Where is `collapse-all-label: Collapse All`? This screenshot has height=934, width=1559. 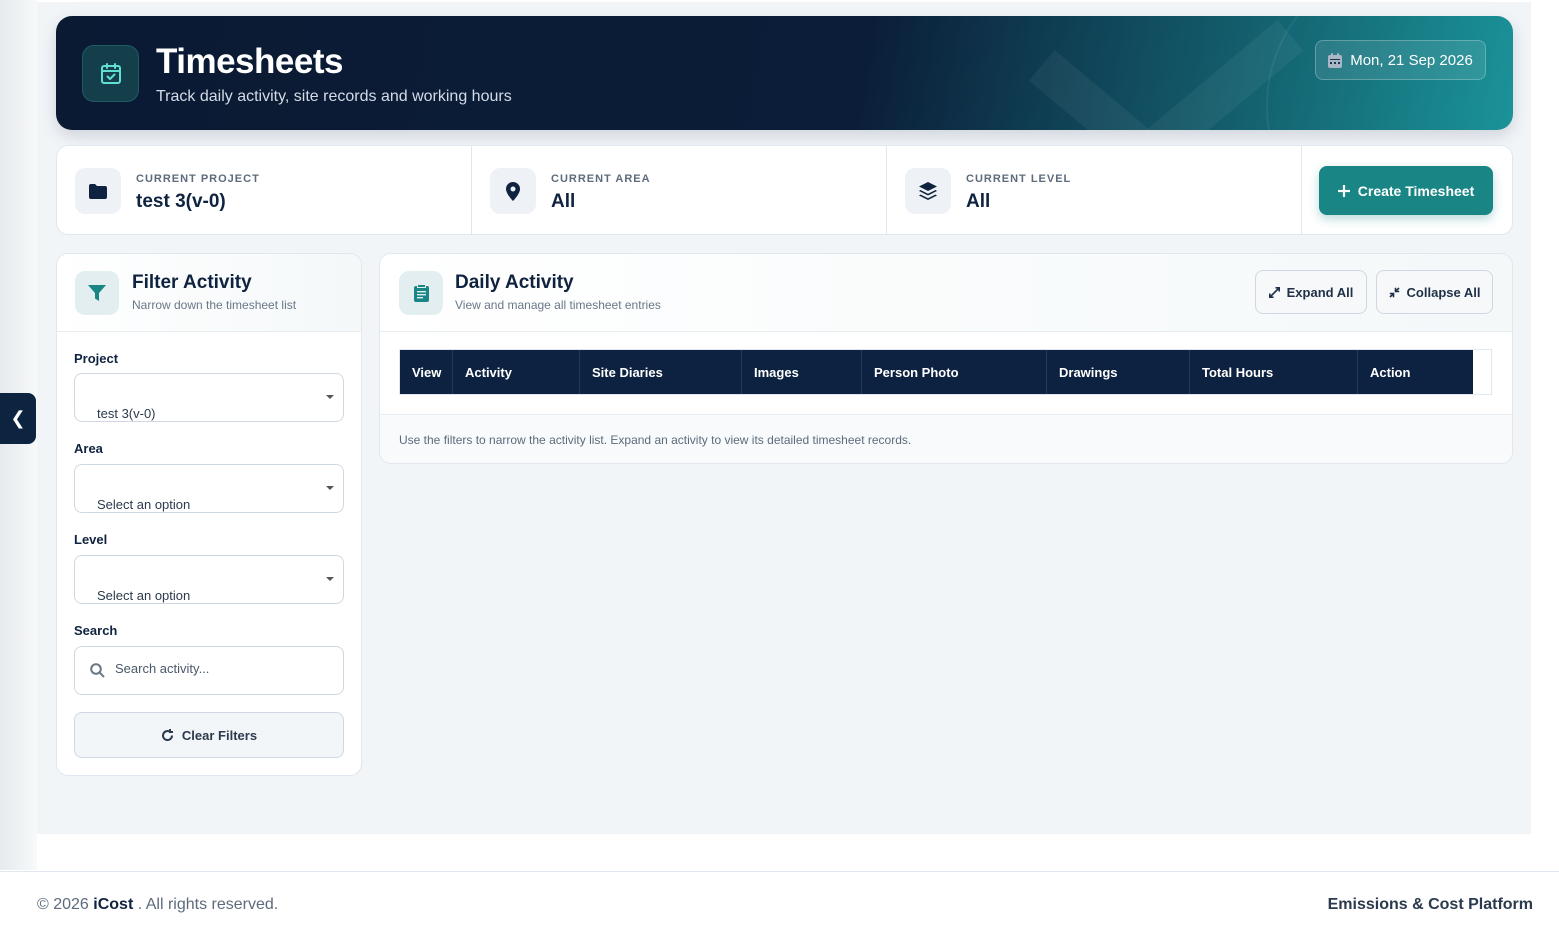
collapse-all-label: Collapse All is located at coordinates (1443, 292).